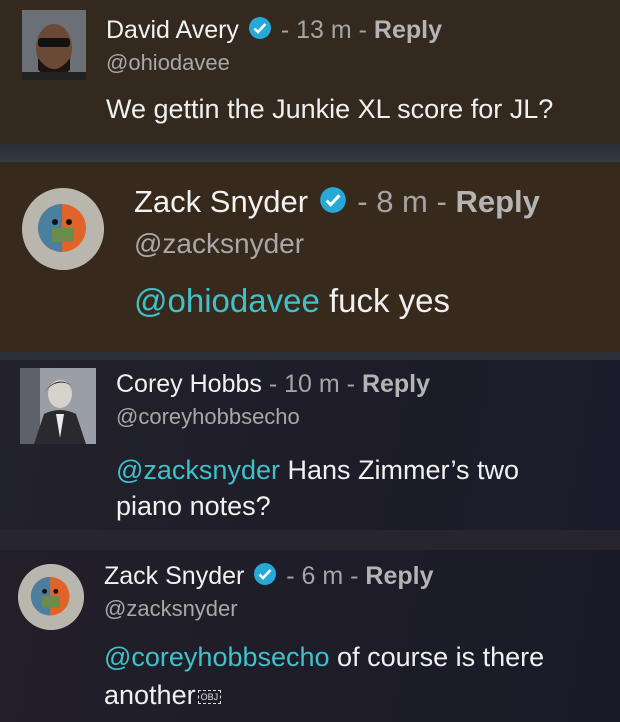 Image resolution: width=620 pixels, height=722 pixels. Describe the element at coordinates (58, 406) in the screenshot. I see `avatar-corey-hobbs` at that location.